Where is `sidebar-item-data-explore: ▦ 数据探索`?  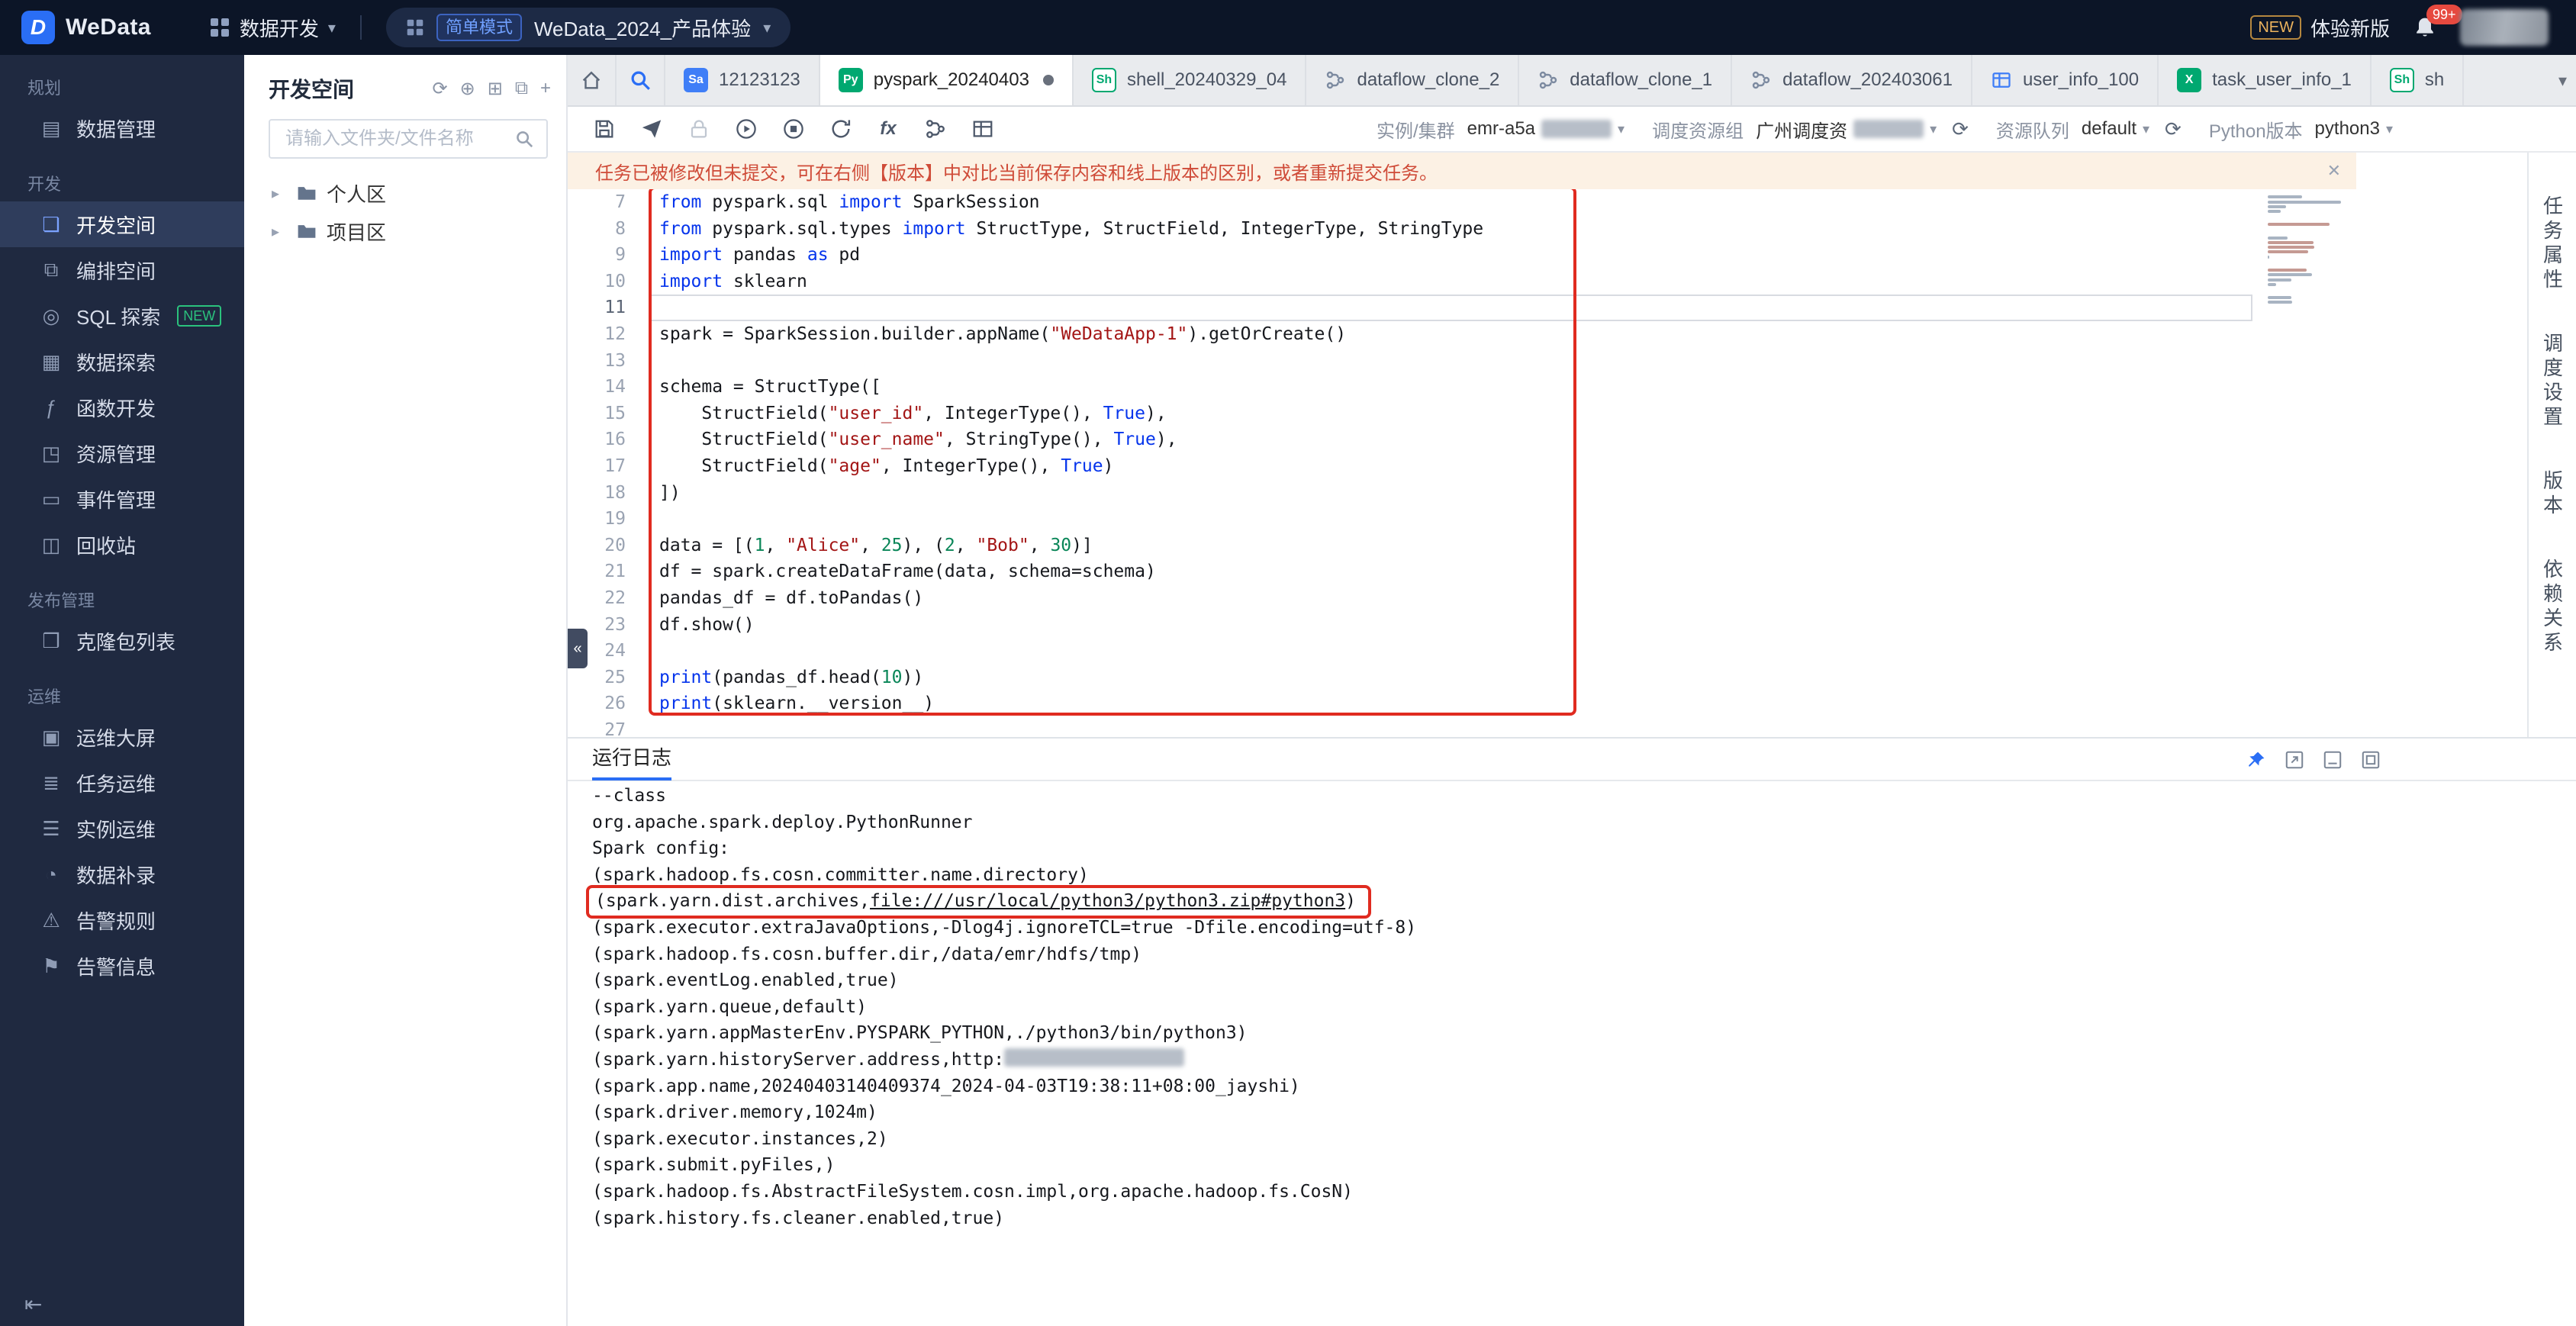
sidebar-item-data-explore: ▦ 数据探索 is located at coordinates (122, 362).